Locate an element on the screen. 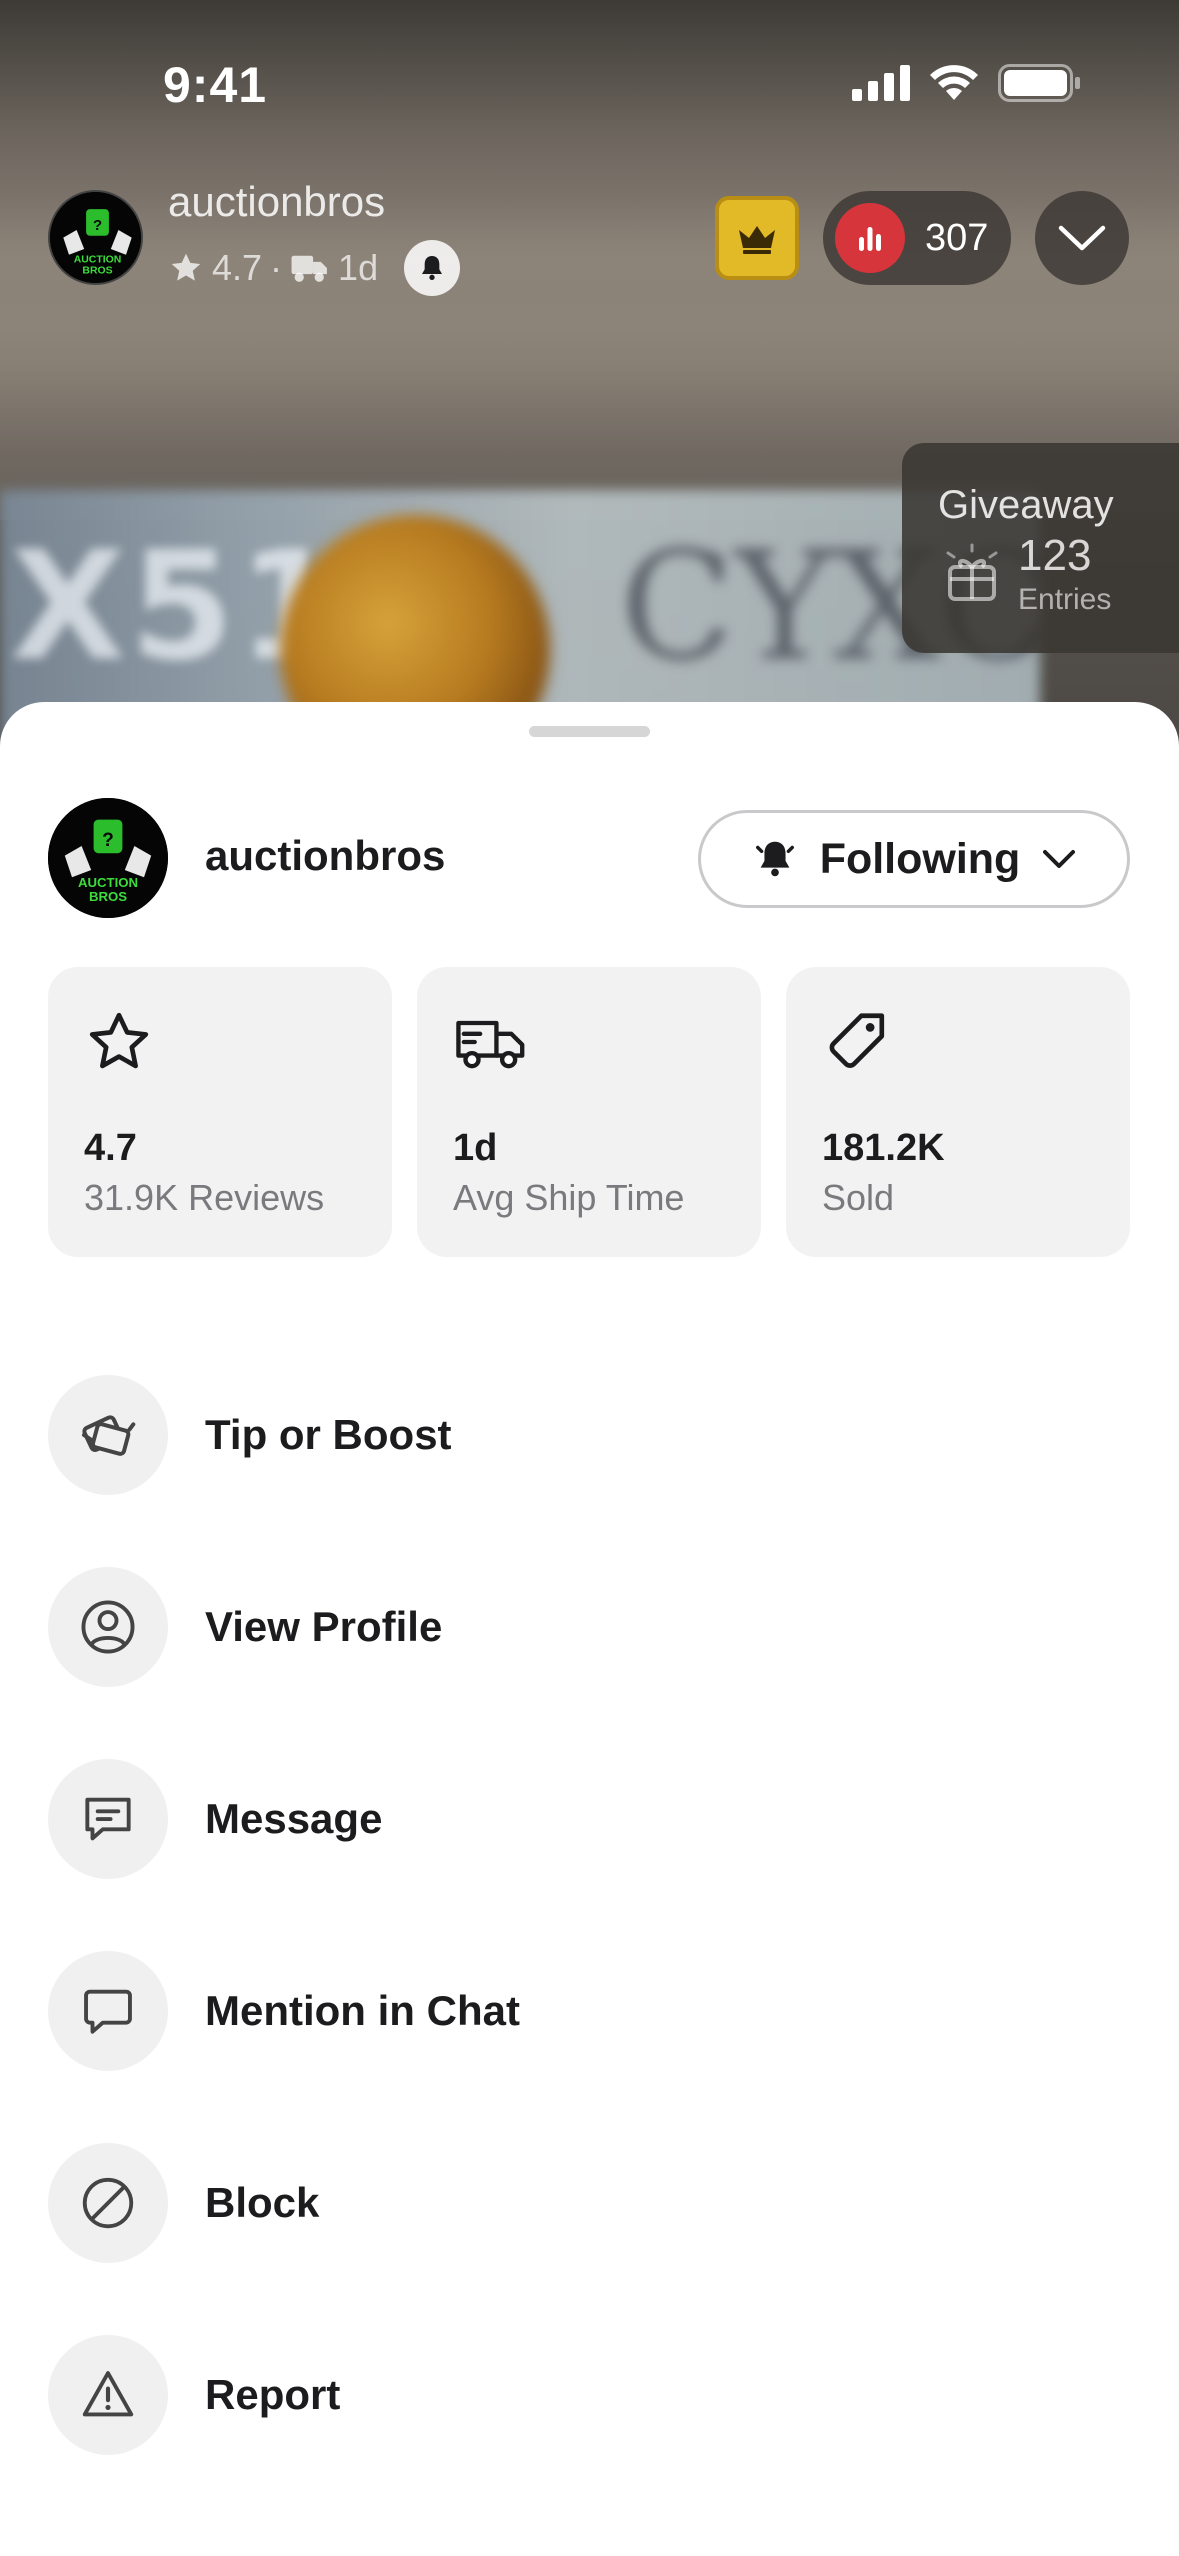 This screenshot has height=2556, width=1179. cellular-signal-icon is located at coordinates (881, 83).